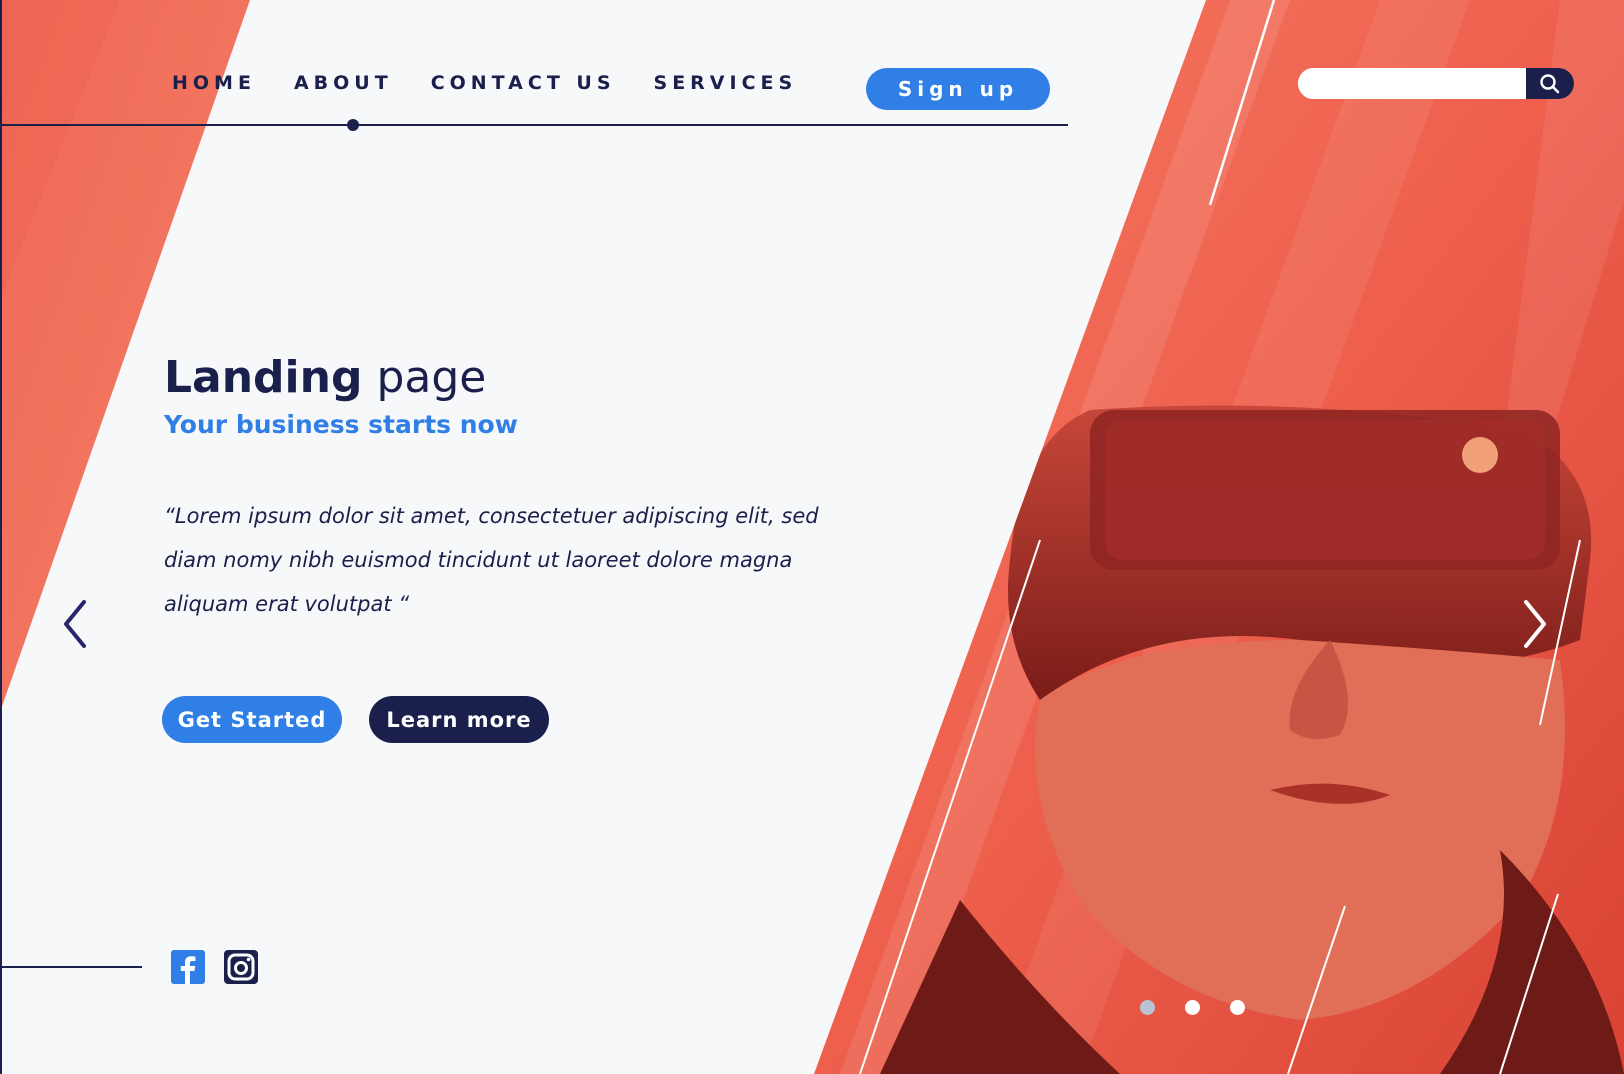  Describe the element at coordinates (726, 83) in the screenshot. I see `nav-services: SERVICES` at that location.